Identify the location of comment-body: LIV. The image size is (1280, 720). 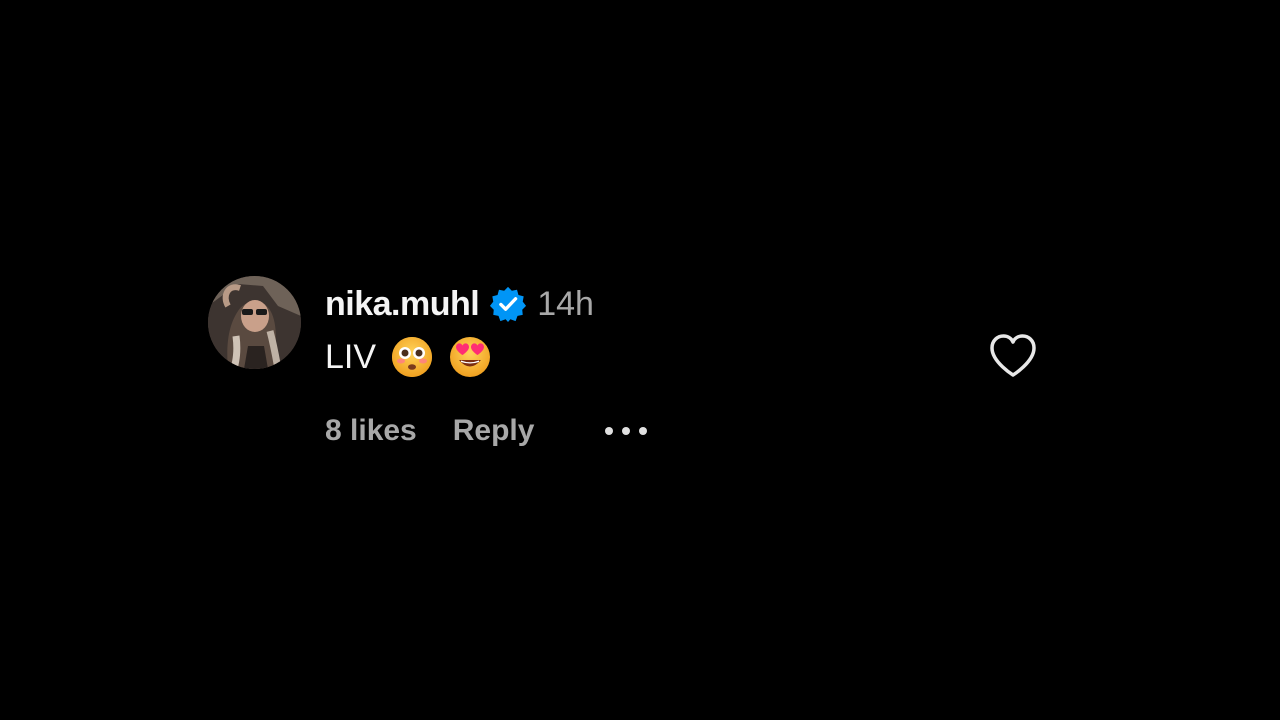
(408, 357).